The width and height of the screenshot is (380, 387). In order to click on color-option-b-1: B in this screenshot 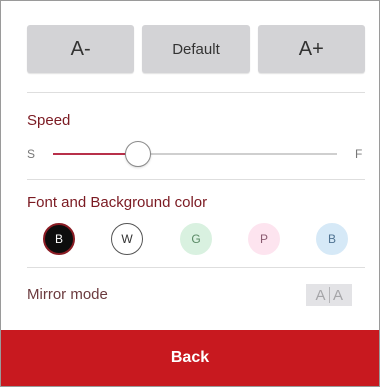, I will do `click(59, 239)`.